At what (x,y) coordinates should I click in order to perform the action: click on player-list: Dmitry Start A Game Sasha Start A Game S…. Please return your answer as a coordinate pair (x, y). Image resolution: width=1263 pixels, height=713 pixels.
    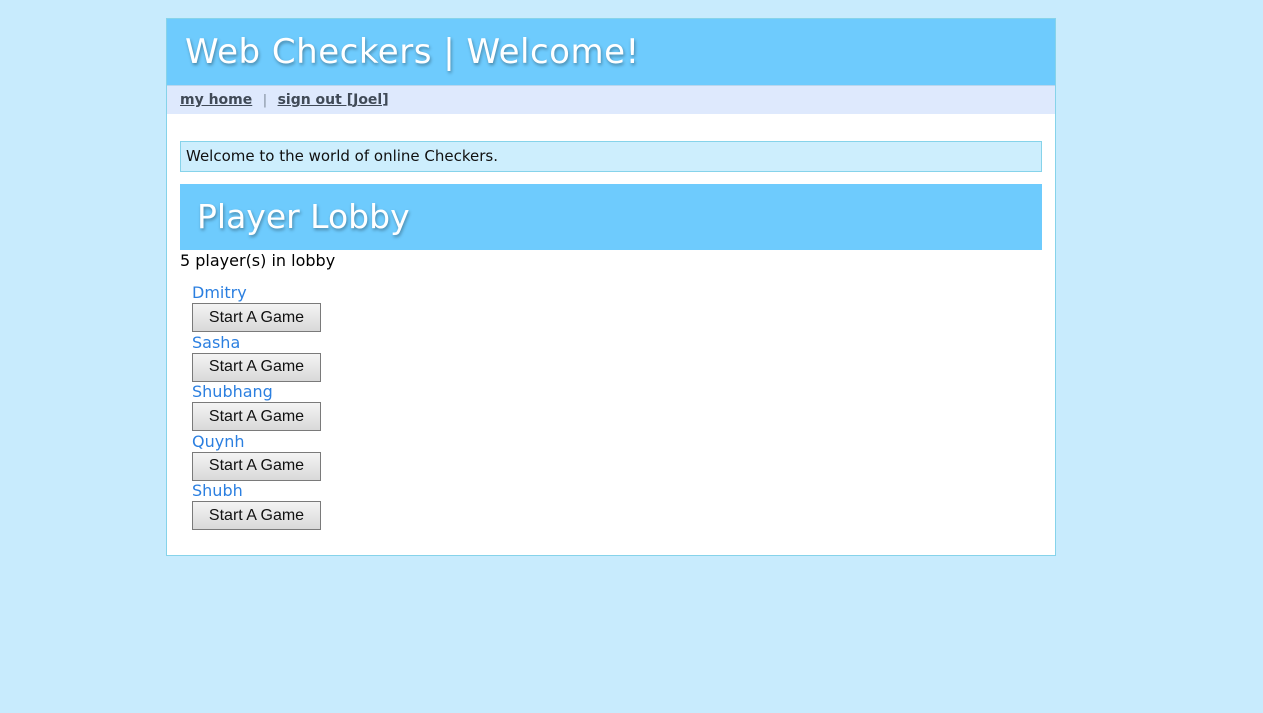
    Looking at the image, I should click on (256, 407).